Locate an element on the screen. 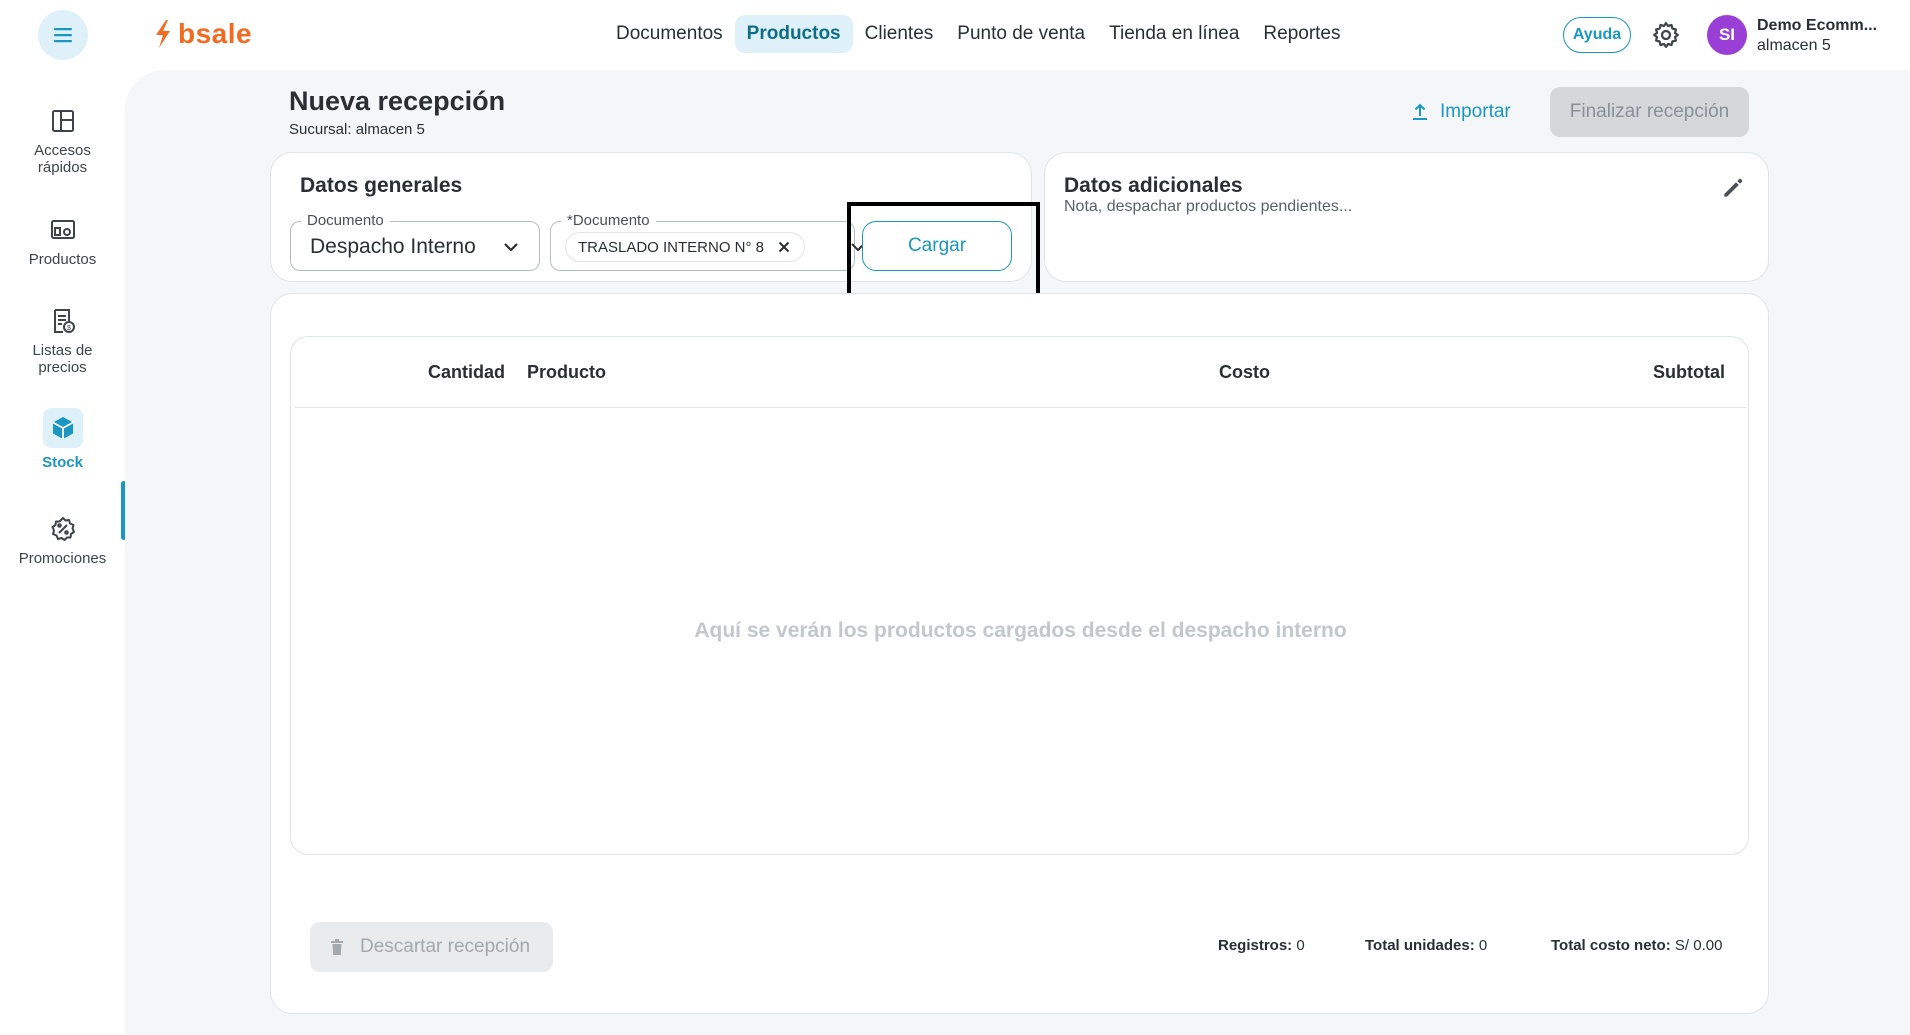 The width and height of the screenshot is (1910, 1035). account-menu: Demo Ecomm... almacen 5 is located at coordinates (1817, 36).